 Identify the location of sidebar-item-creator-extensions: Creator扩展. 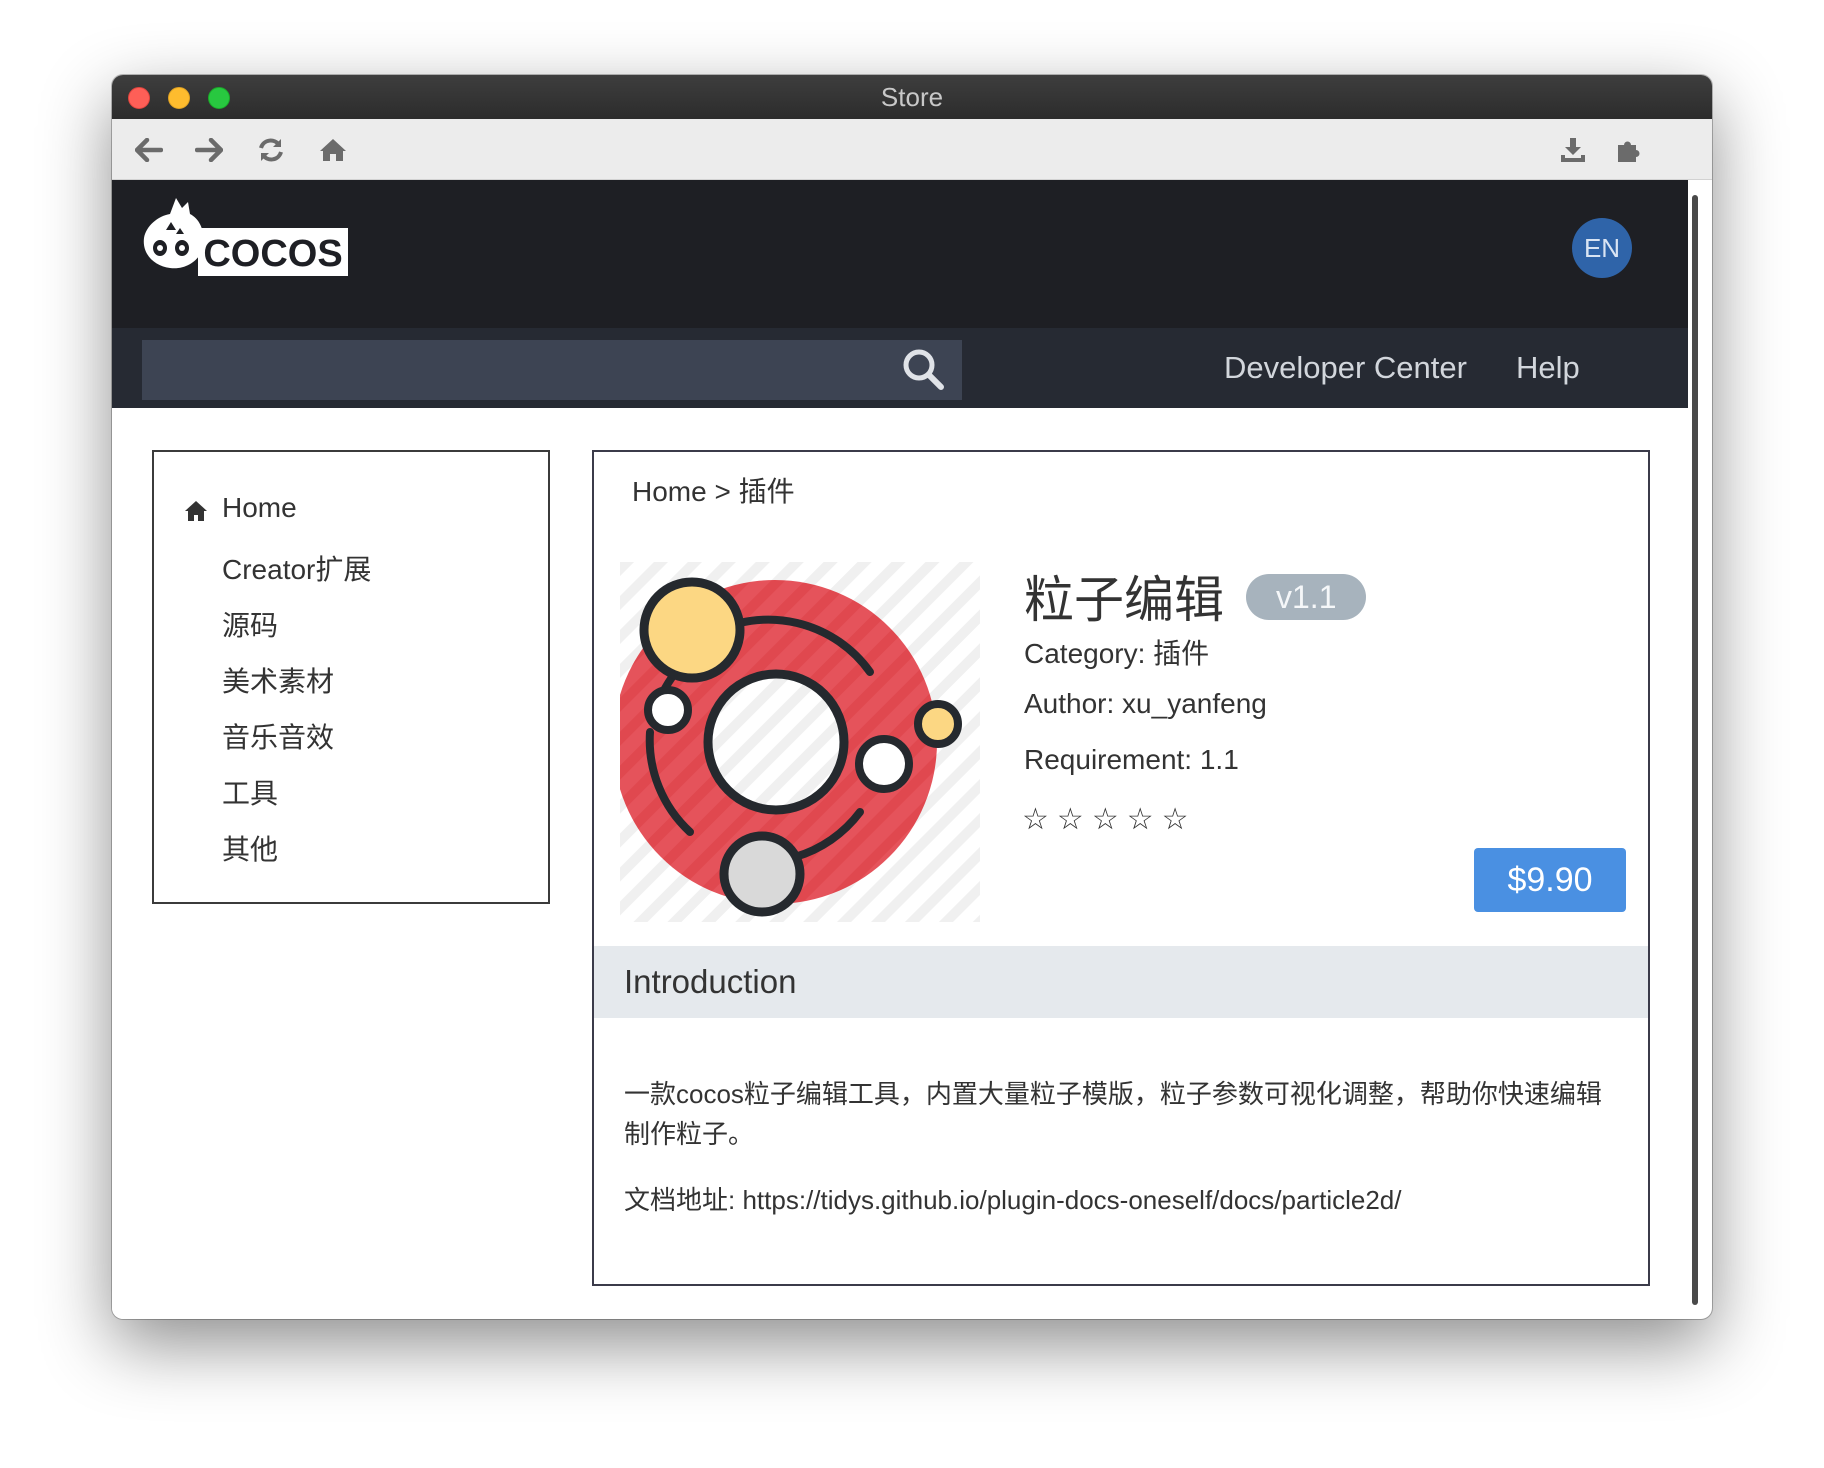
(296, 568).